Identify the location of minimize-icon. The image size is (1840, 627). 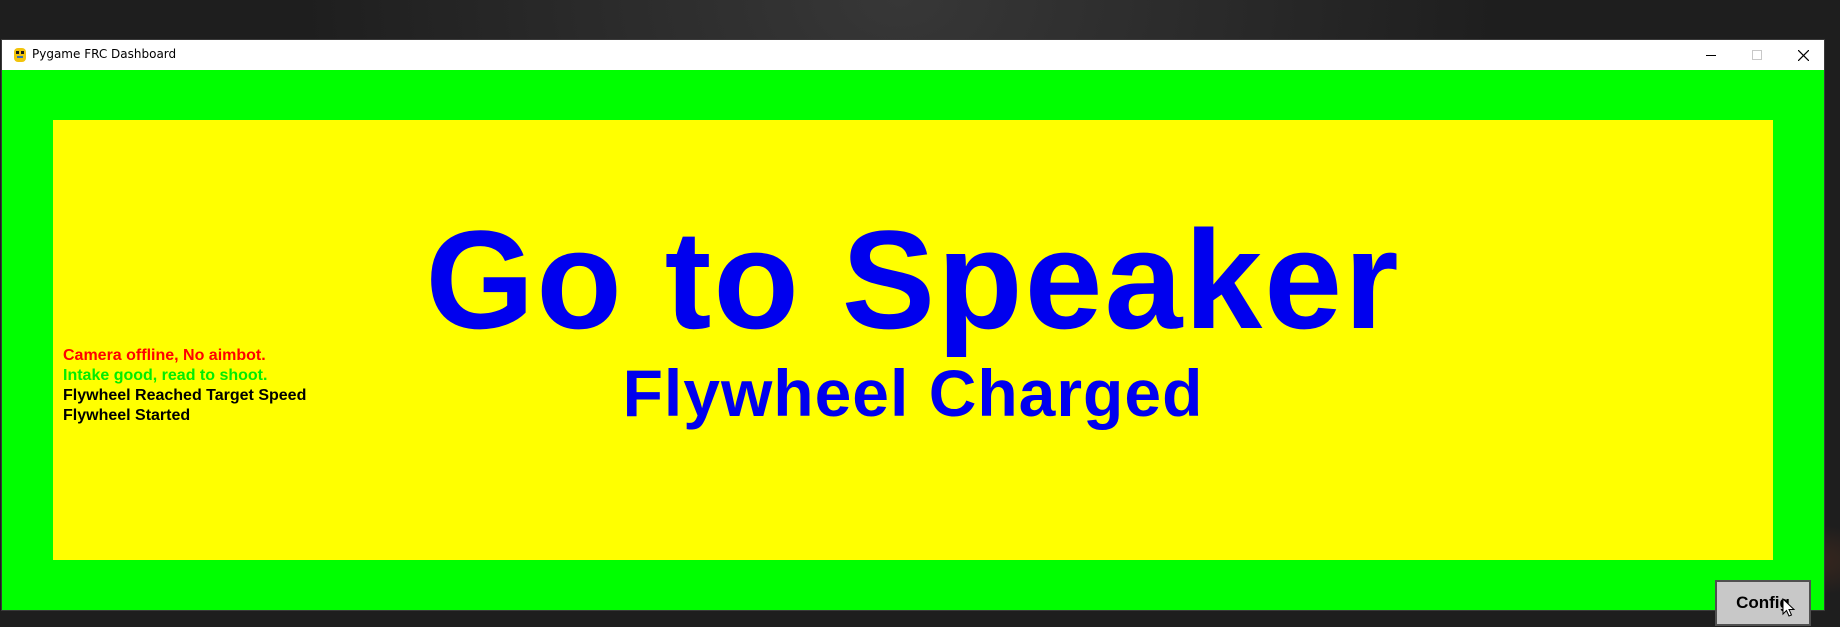
(1711, 55).